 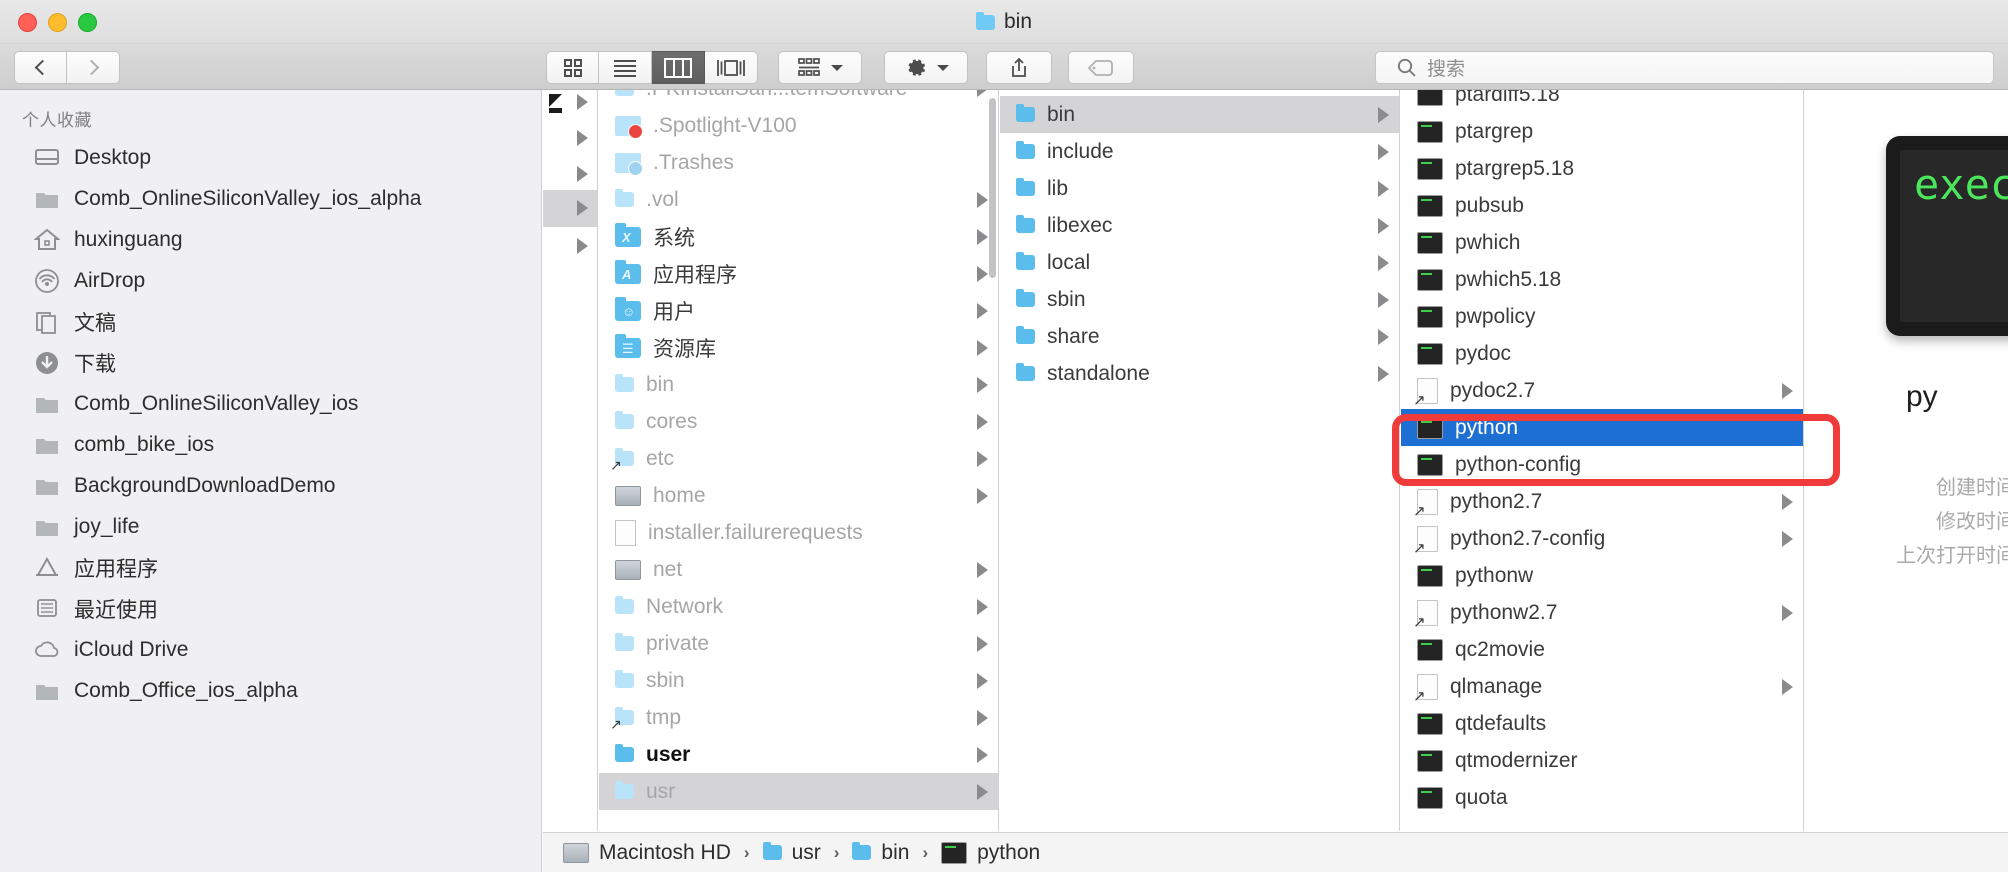 I want to click on selected-strip-row, so click(x=570, y=208).